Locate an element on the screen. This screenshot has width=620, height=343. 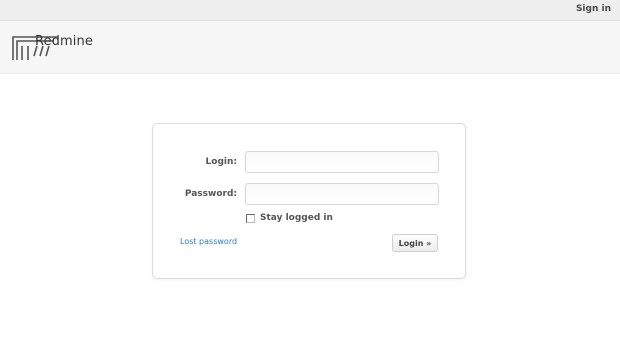
stay-logged-in-row: Stay logged in is located at coordinates (289, 218).